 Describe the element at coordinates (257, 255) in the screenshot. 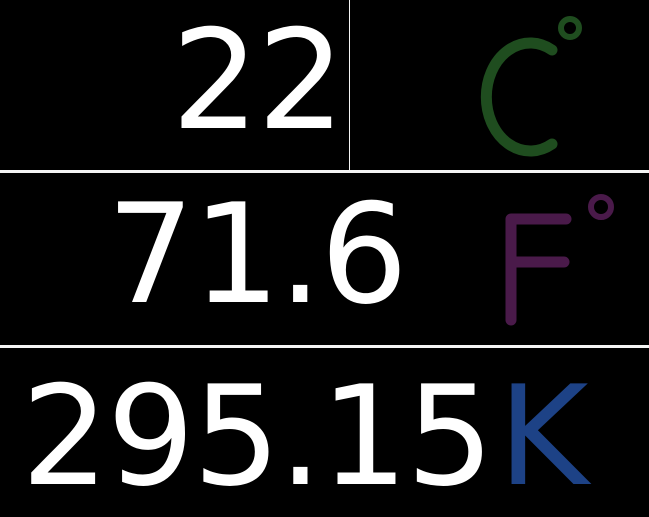

I see `fahrenheit-value: 71.6` at that location.